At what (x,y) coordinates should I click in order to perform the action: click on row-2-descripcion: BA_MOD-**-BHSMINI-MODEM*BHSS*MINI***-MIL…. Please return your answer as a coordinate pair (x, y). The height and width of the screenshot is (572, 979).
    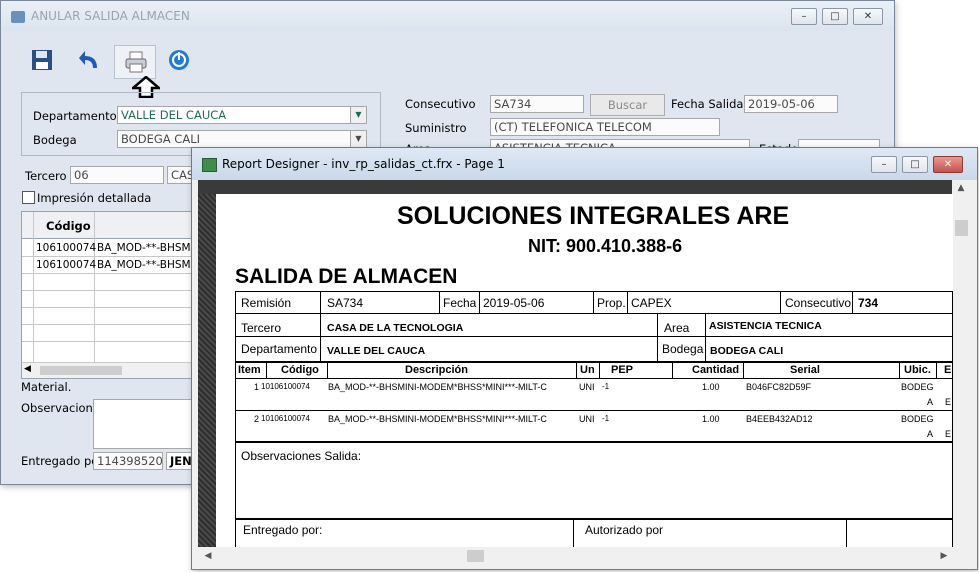
    Looking at the image, I should click on (437, 419).